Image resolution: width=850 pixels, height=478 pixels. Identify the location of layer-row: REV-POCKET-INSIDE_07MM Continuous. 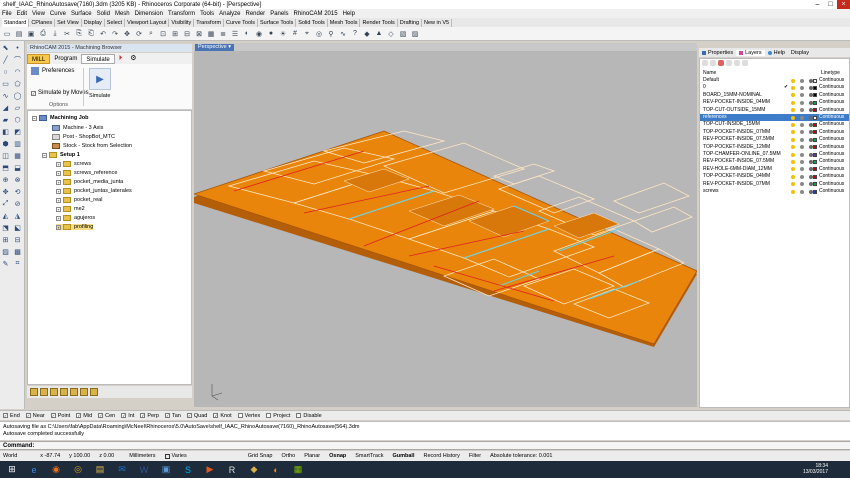
(774, 184).